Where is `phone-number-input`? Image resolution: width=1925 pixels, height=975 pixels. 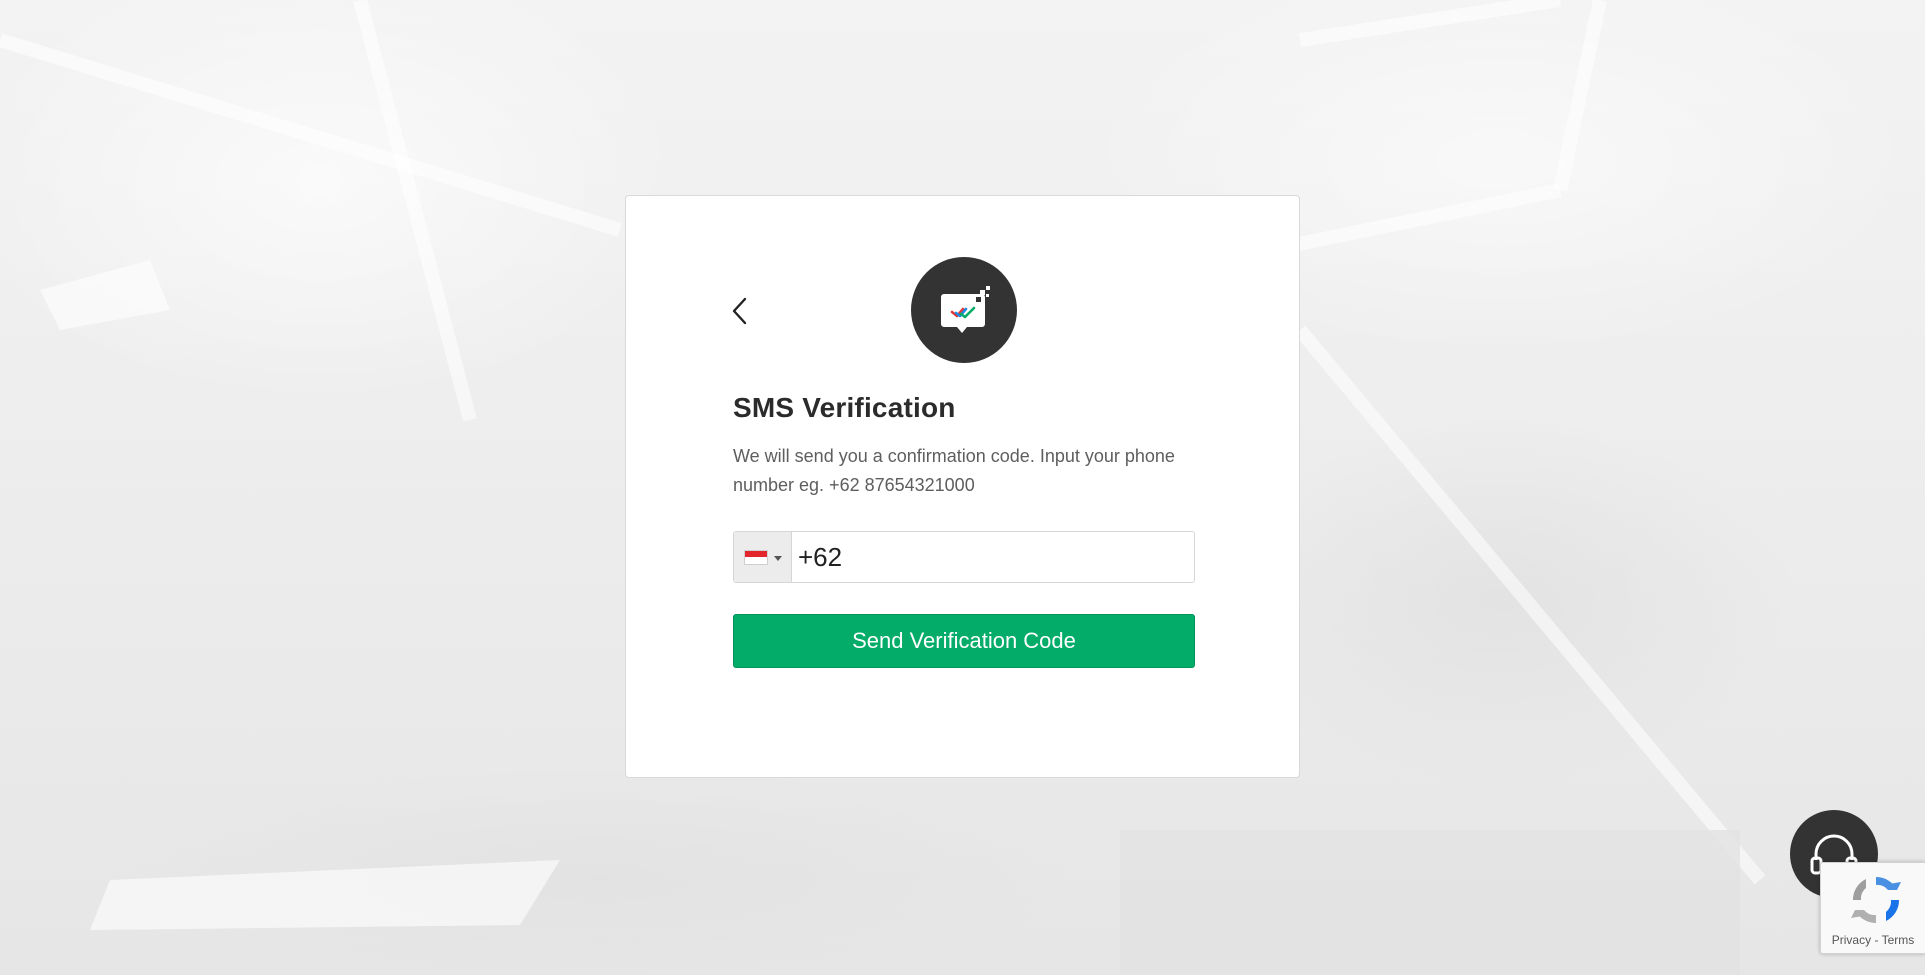 phone-number-input is located at coordinates (993, 557).